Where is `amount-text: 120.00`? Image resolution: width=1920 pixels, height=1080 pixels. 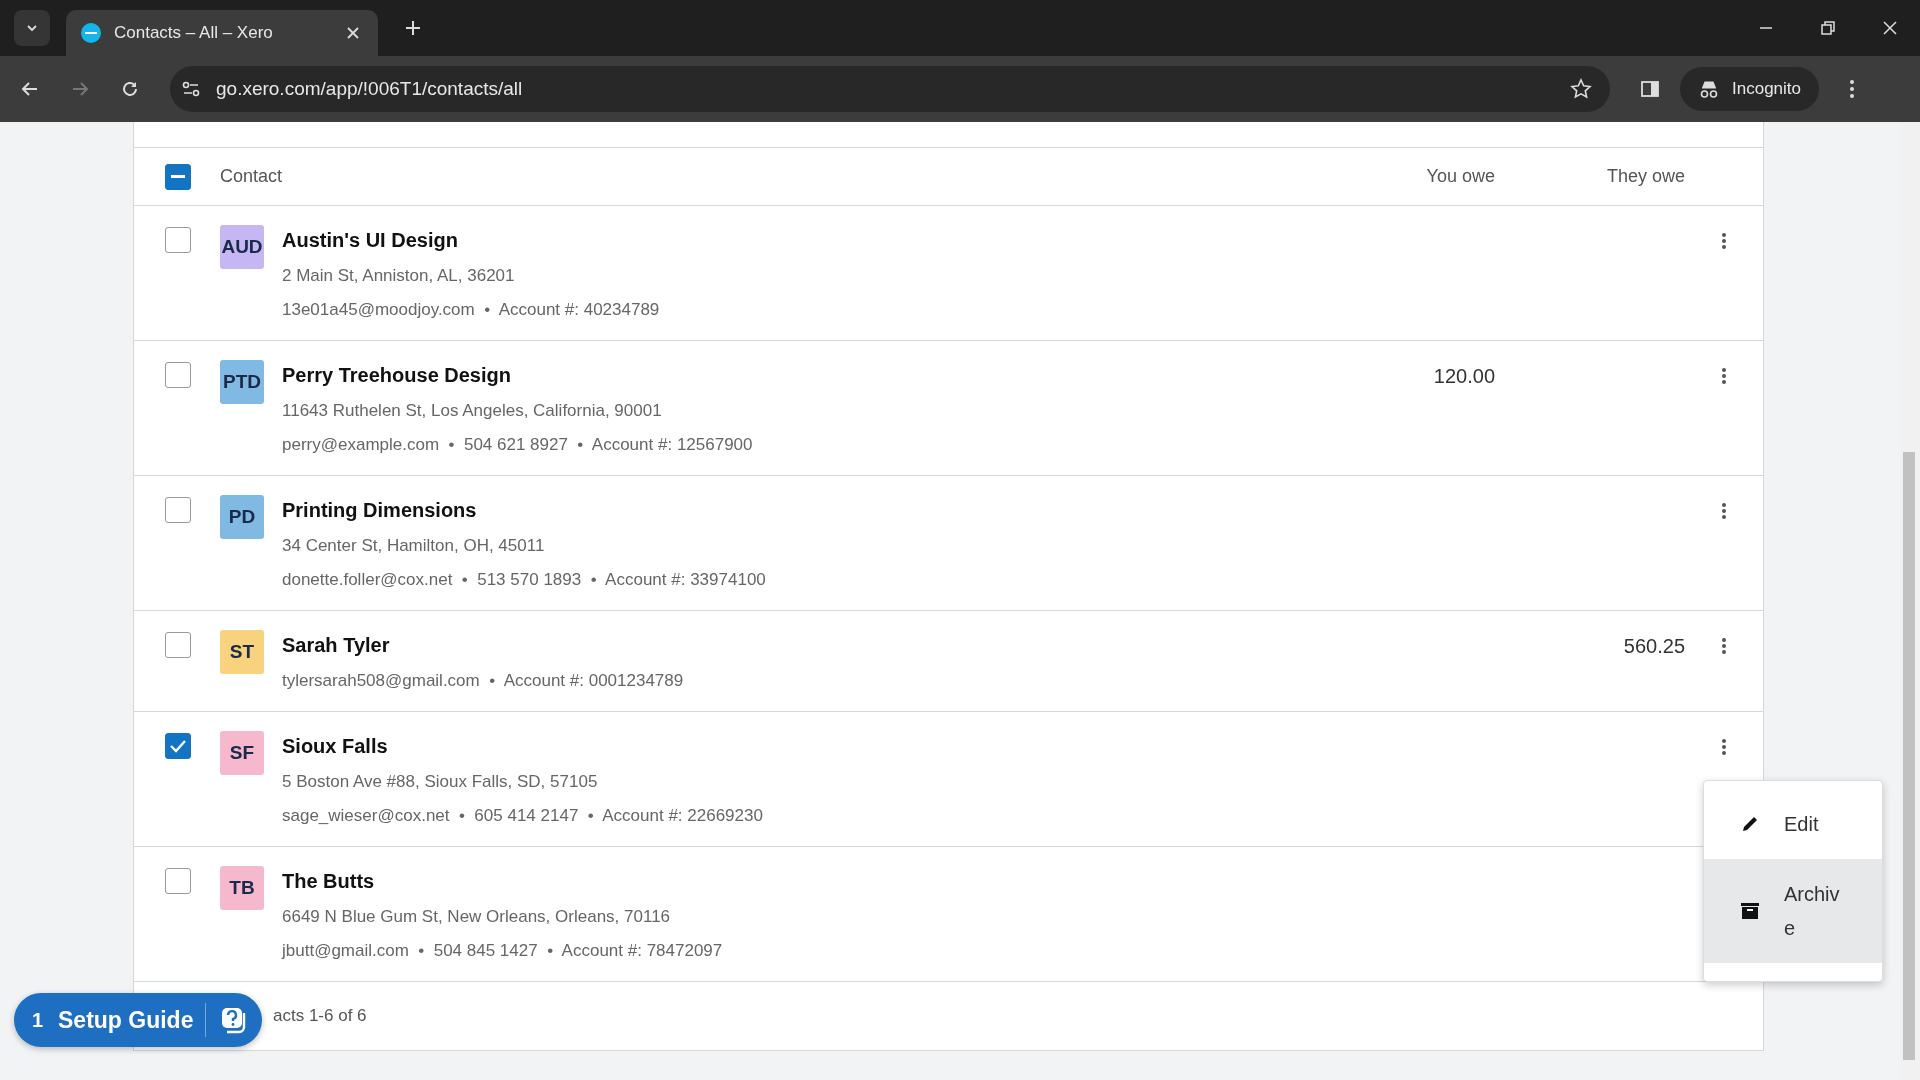
amount-text: 120.00 is located at coordinates (1464, 376).